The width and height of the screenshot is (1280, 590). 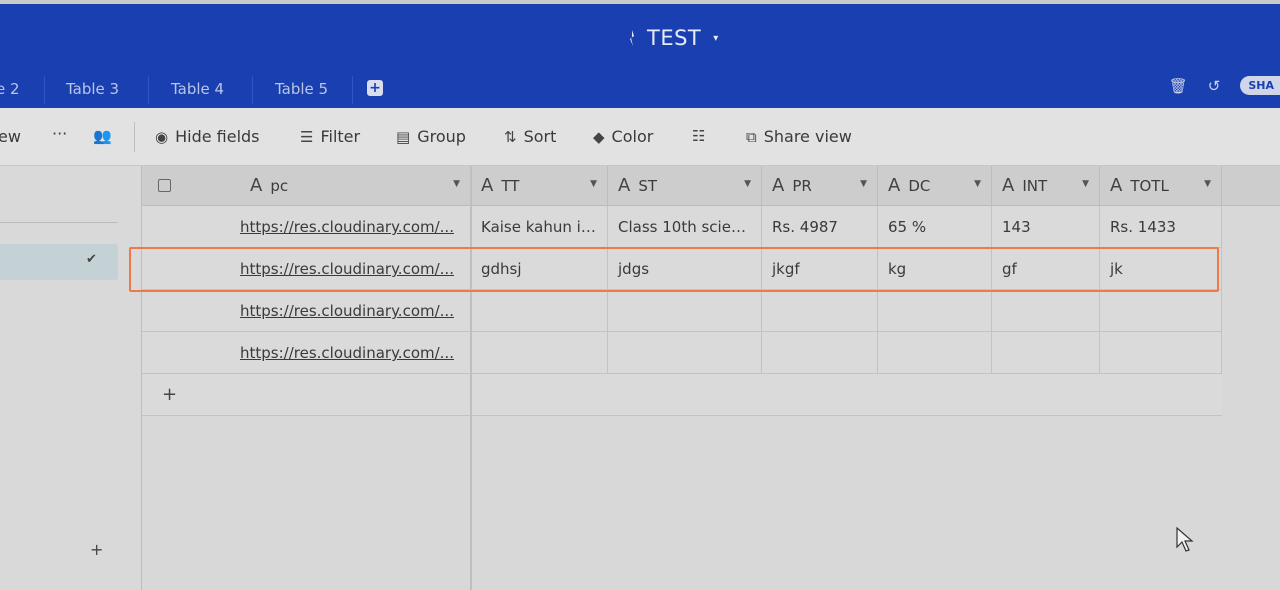 What do you see at coordinates (1260, 85) in the screenshot?
I see `share-button: SHA` at bounding box center [1260, 85].